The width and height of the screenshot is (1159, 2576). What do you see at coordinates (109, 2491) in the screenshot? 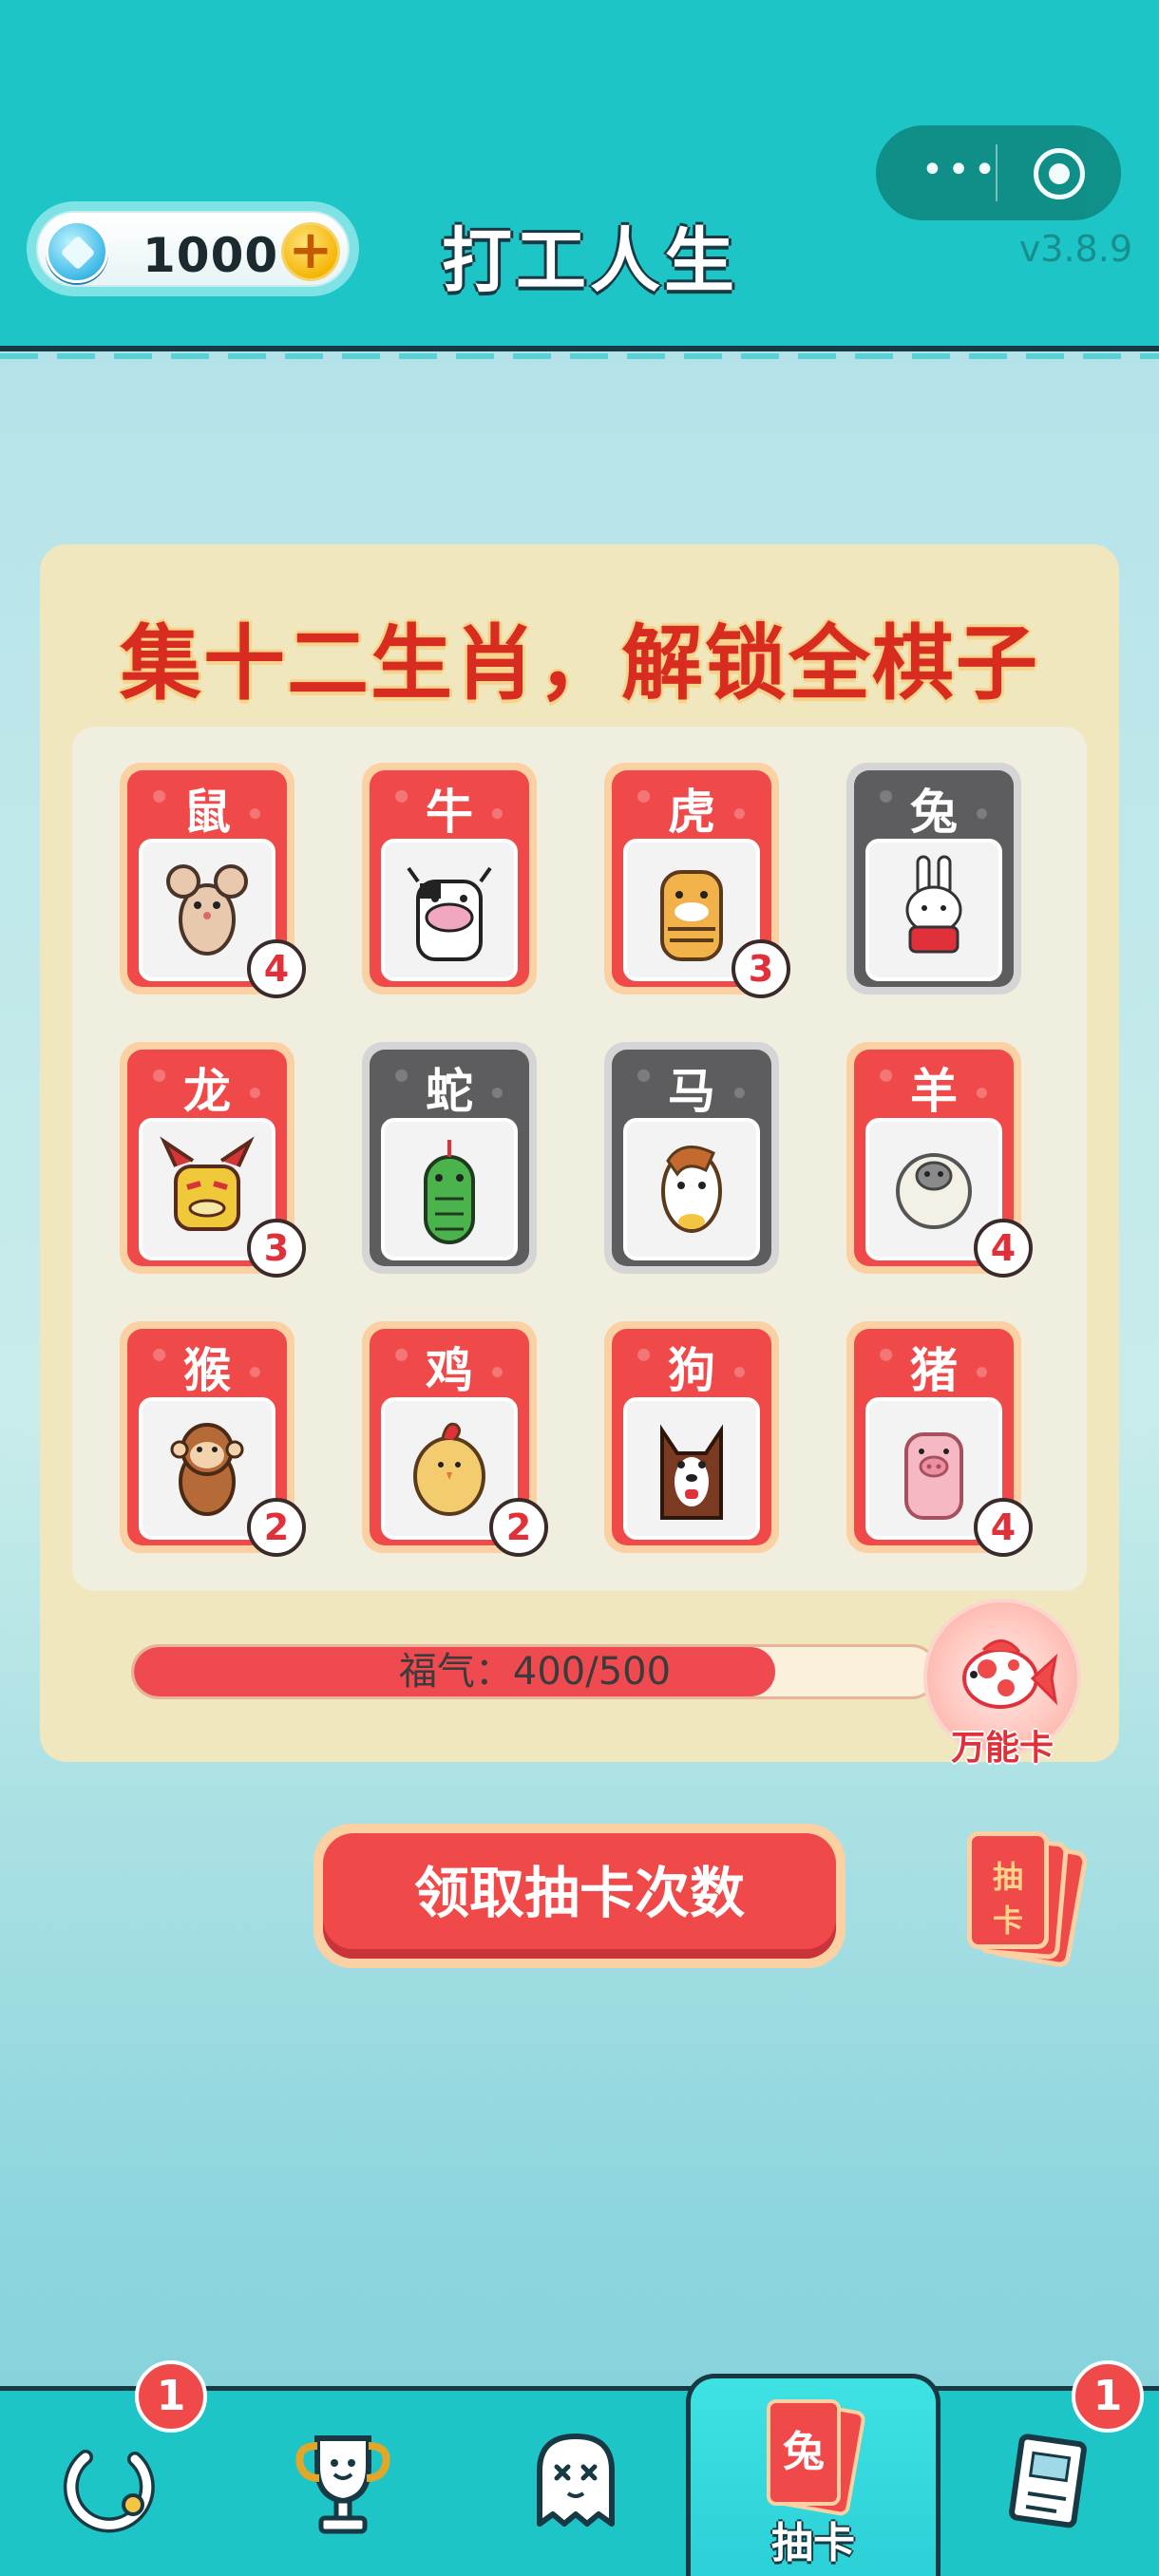
I see `spin-icon` at bounding box center [109, 2491].